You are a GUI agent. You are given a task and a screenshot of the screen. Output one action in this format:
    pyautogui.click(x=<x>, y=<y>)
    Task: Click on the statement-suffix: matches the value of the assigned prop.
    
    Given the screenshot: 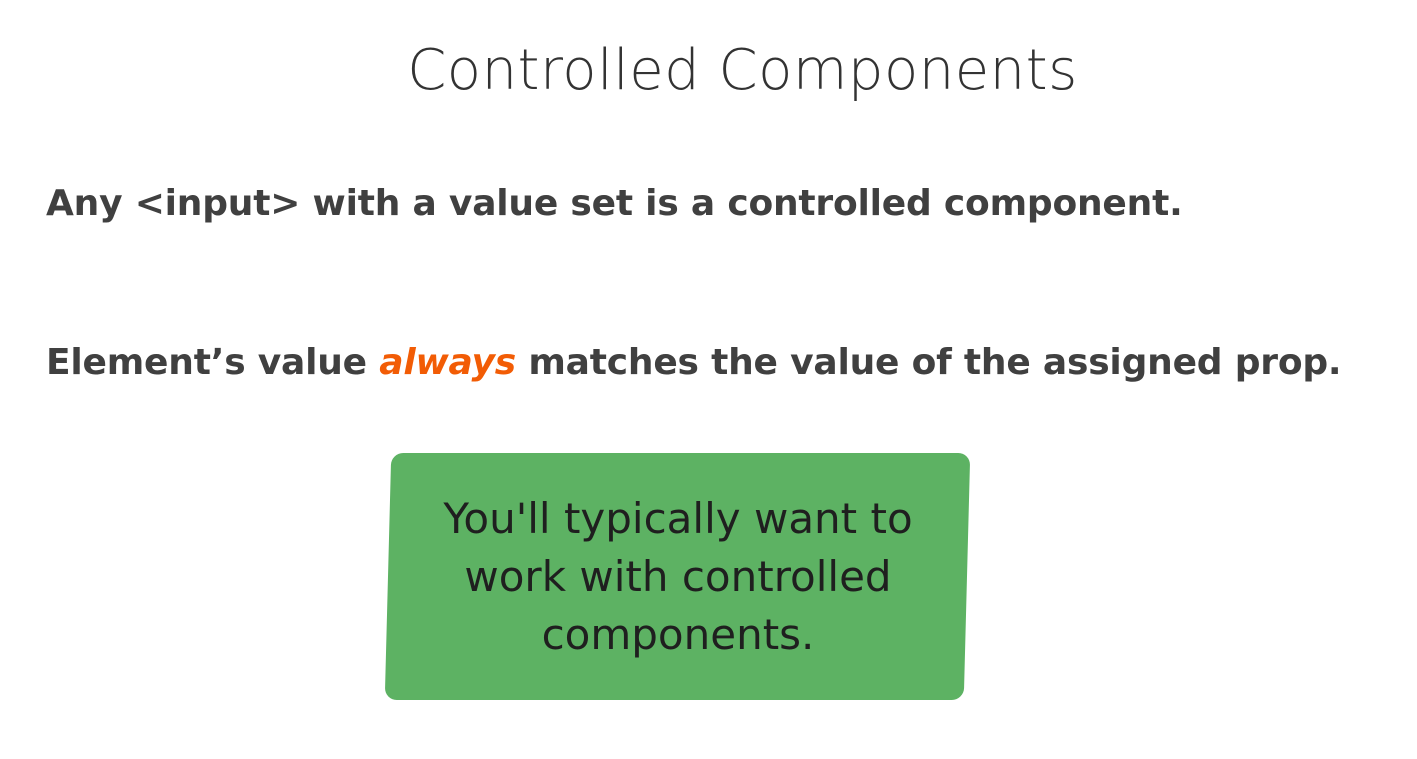 What is the action you would take?
    pyautogui.click(x=929, y=362)
    